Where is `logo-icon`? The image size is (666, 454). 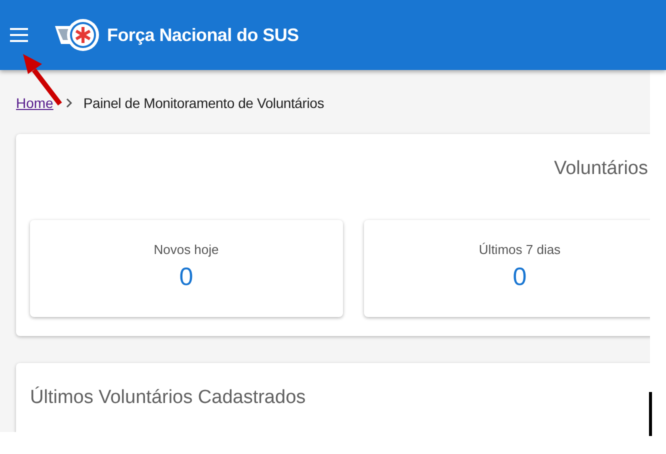 logo-icon is located at coordinates (77, 35).